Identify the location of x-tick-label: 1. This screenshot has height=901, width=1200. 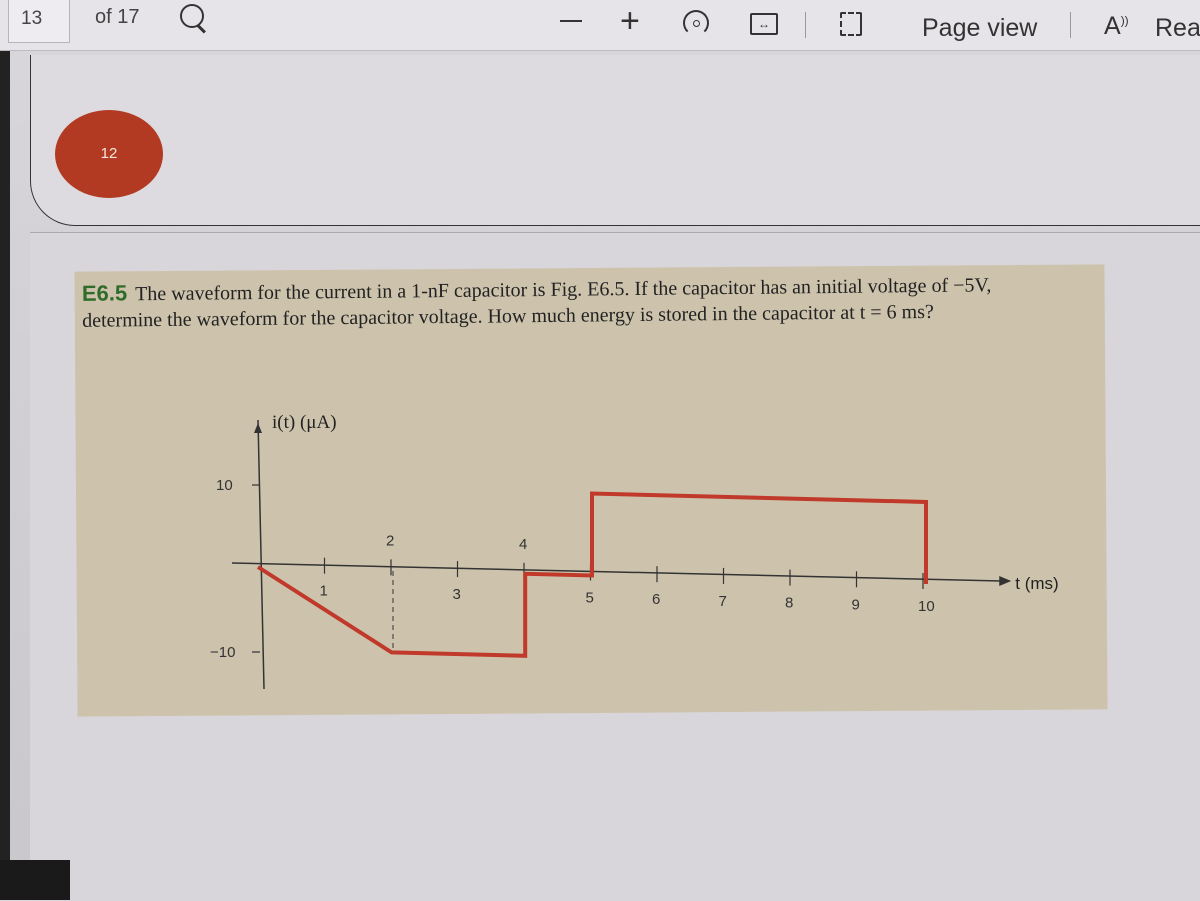
(324, 591).